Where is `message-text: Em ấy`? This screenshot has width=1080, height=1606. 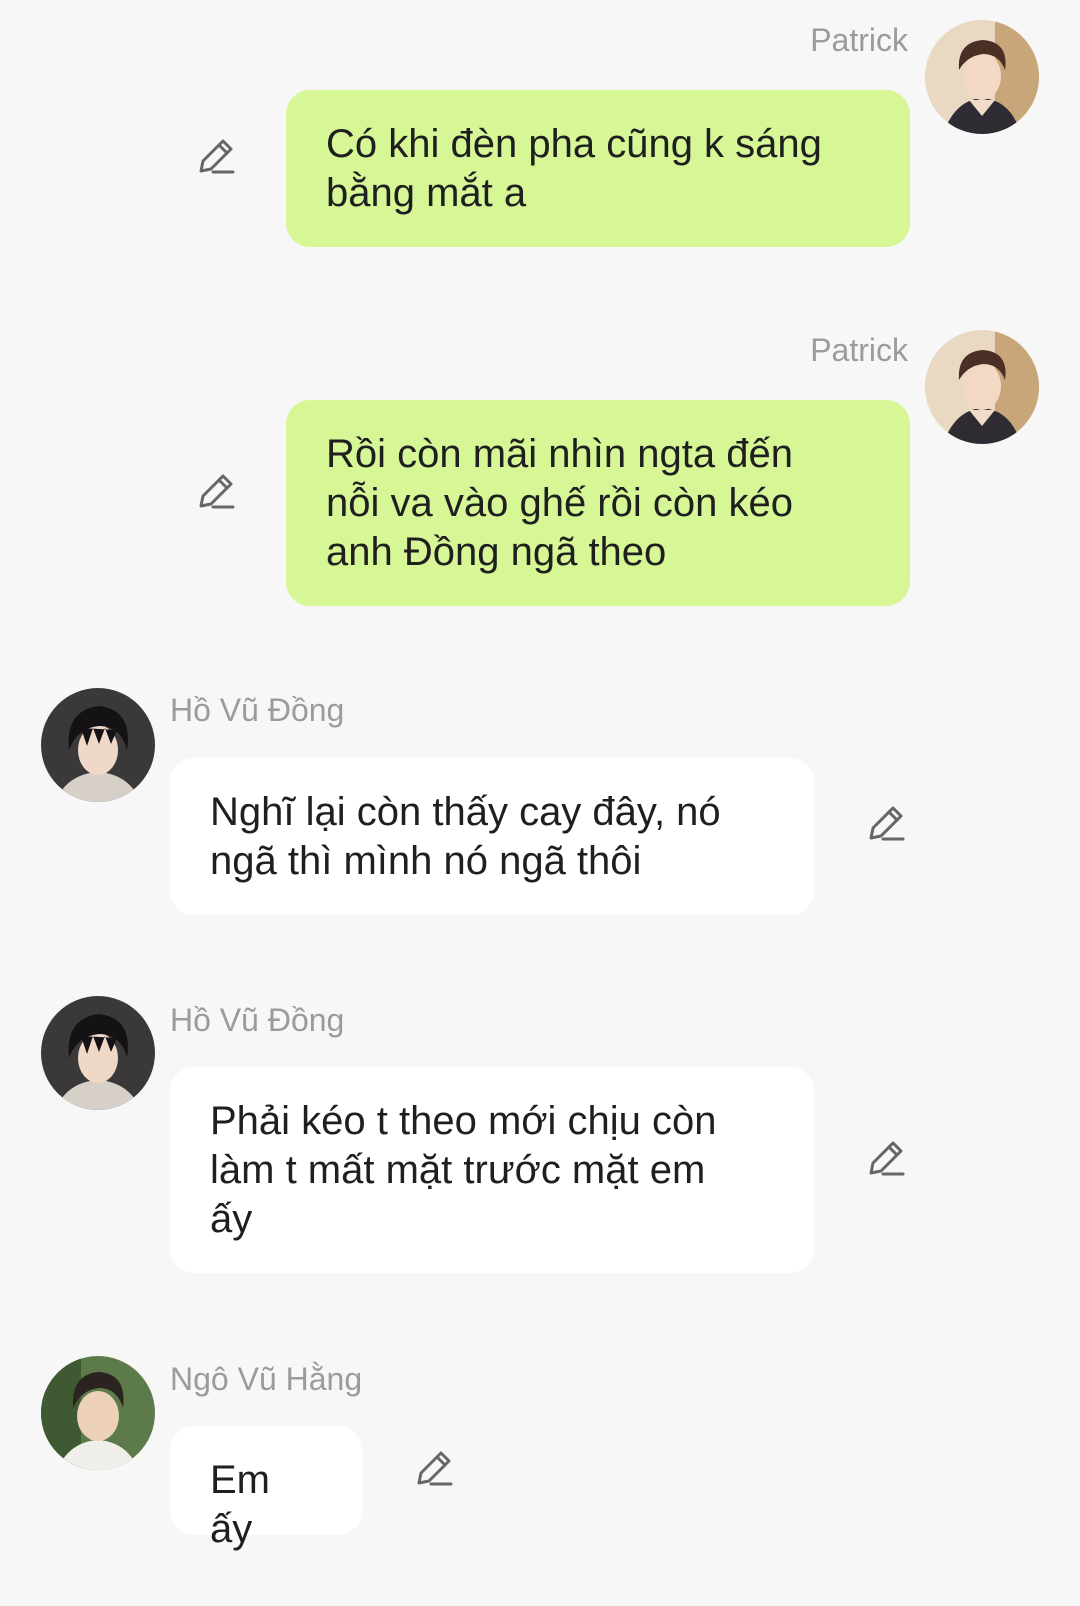 message-text: Em ấy is located at coordinates (240, 1504).